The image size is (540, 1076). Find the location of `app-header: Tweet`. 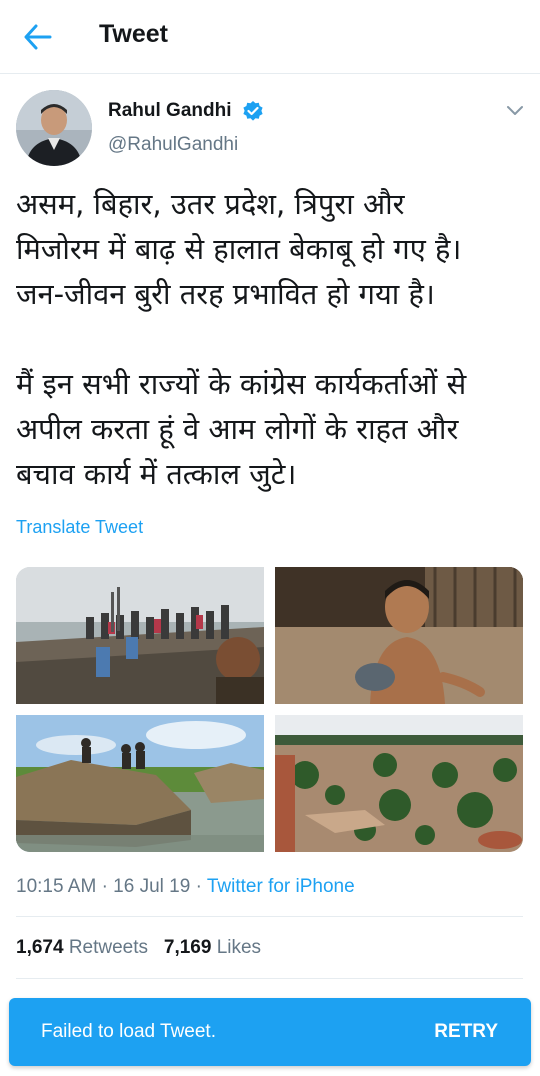

app-header: Tweet is located at coordinates (270, 37).